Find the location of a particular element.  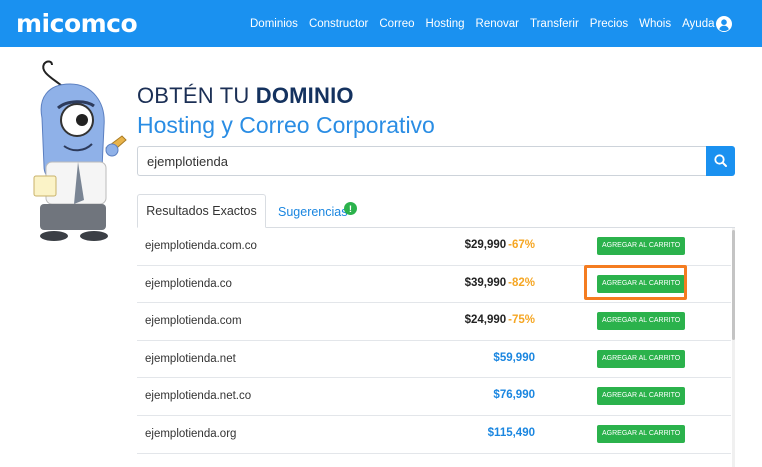

domain-price: $115,490 is located at coordinates (511, 432).